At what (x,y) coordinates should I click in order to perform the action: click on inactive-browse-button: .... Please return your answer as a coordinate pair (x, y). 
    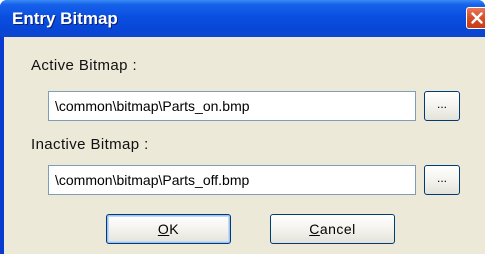
    Looking at the image, I should click on (442, 180).